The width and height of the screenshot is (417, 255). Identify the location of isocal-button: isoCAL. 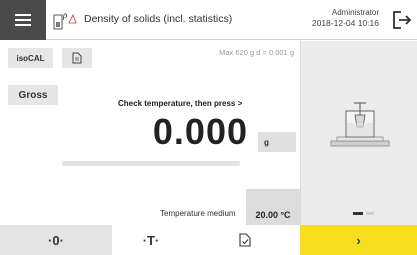
(30, 58).